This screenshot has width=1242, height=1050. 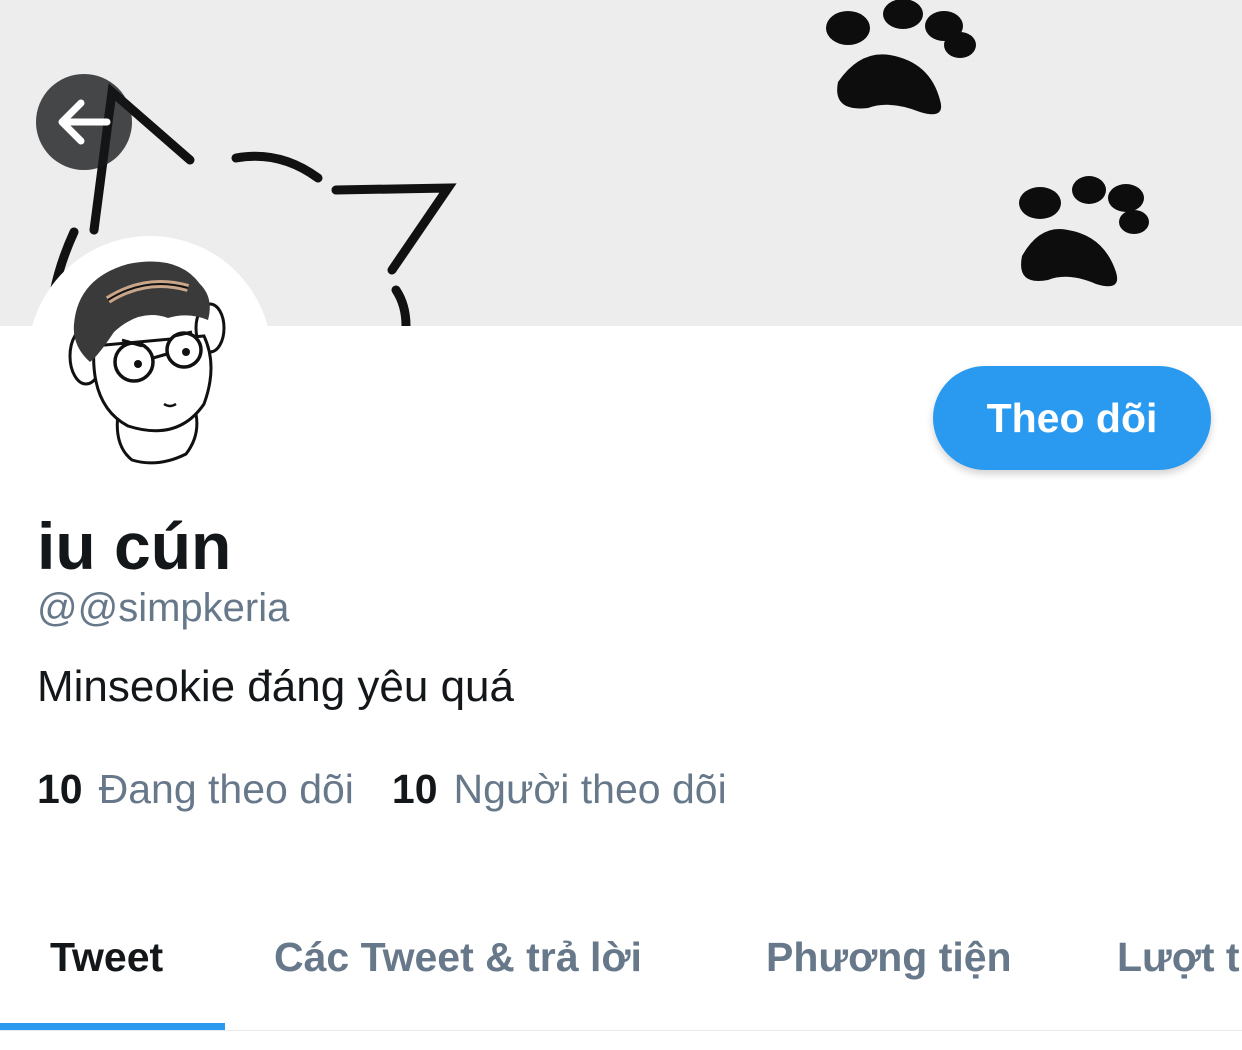 I want to click on arrow-left-icon, so click(x=84, y=122).